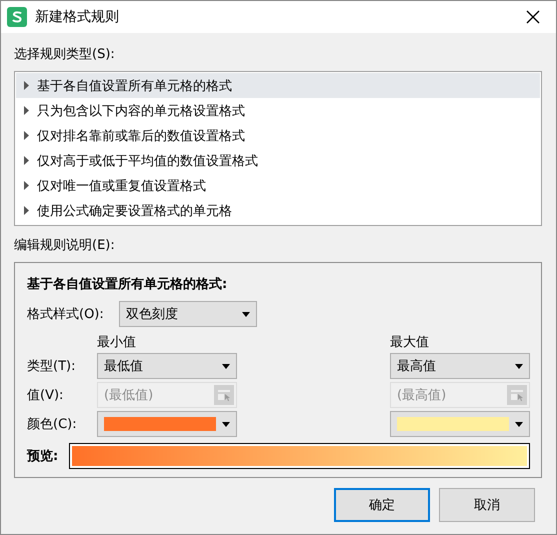 The width and height of the screenshot is (557, 535). I want to click on min-header: 最小值, so click(116, 342).